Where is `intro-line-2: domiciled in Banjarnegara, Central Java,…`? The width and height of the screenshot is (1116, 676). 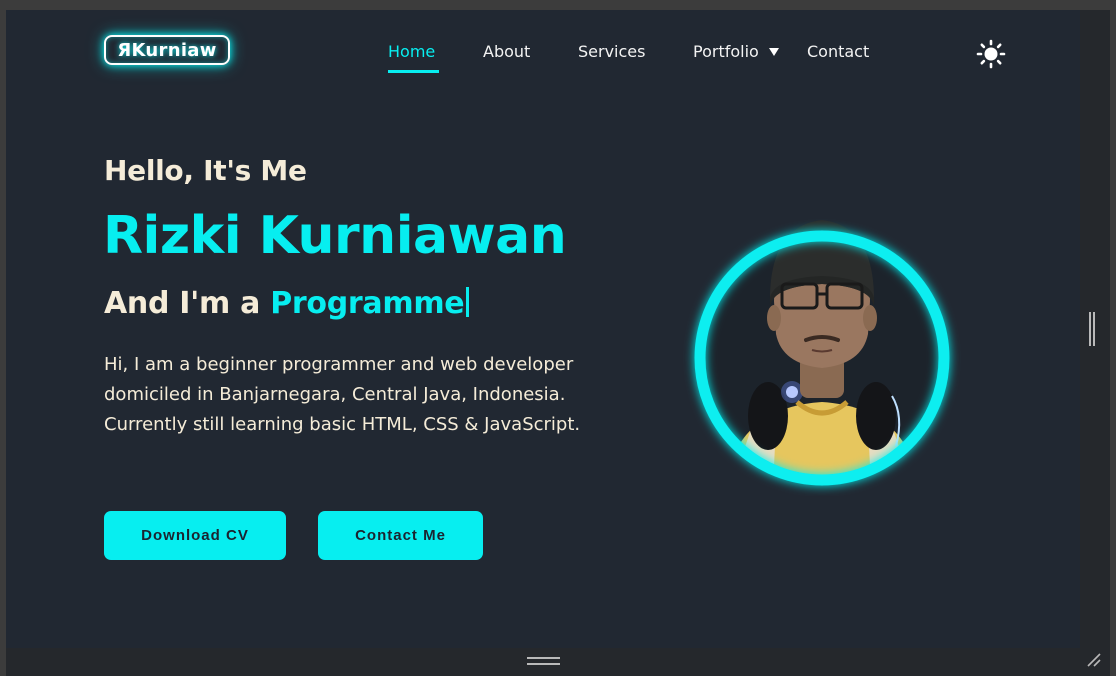
intro-line-2: domiciled in Banjarnegara, Central Java,… is located at coordinates (335, 394).